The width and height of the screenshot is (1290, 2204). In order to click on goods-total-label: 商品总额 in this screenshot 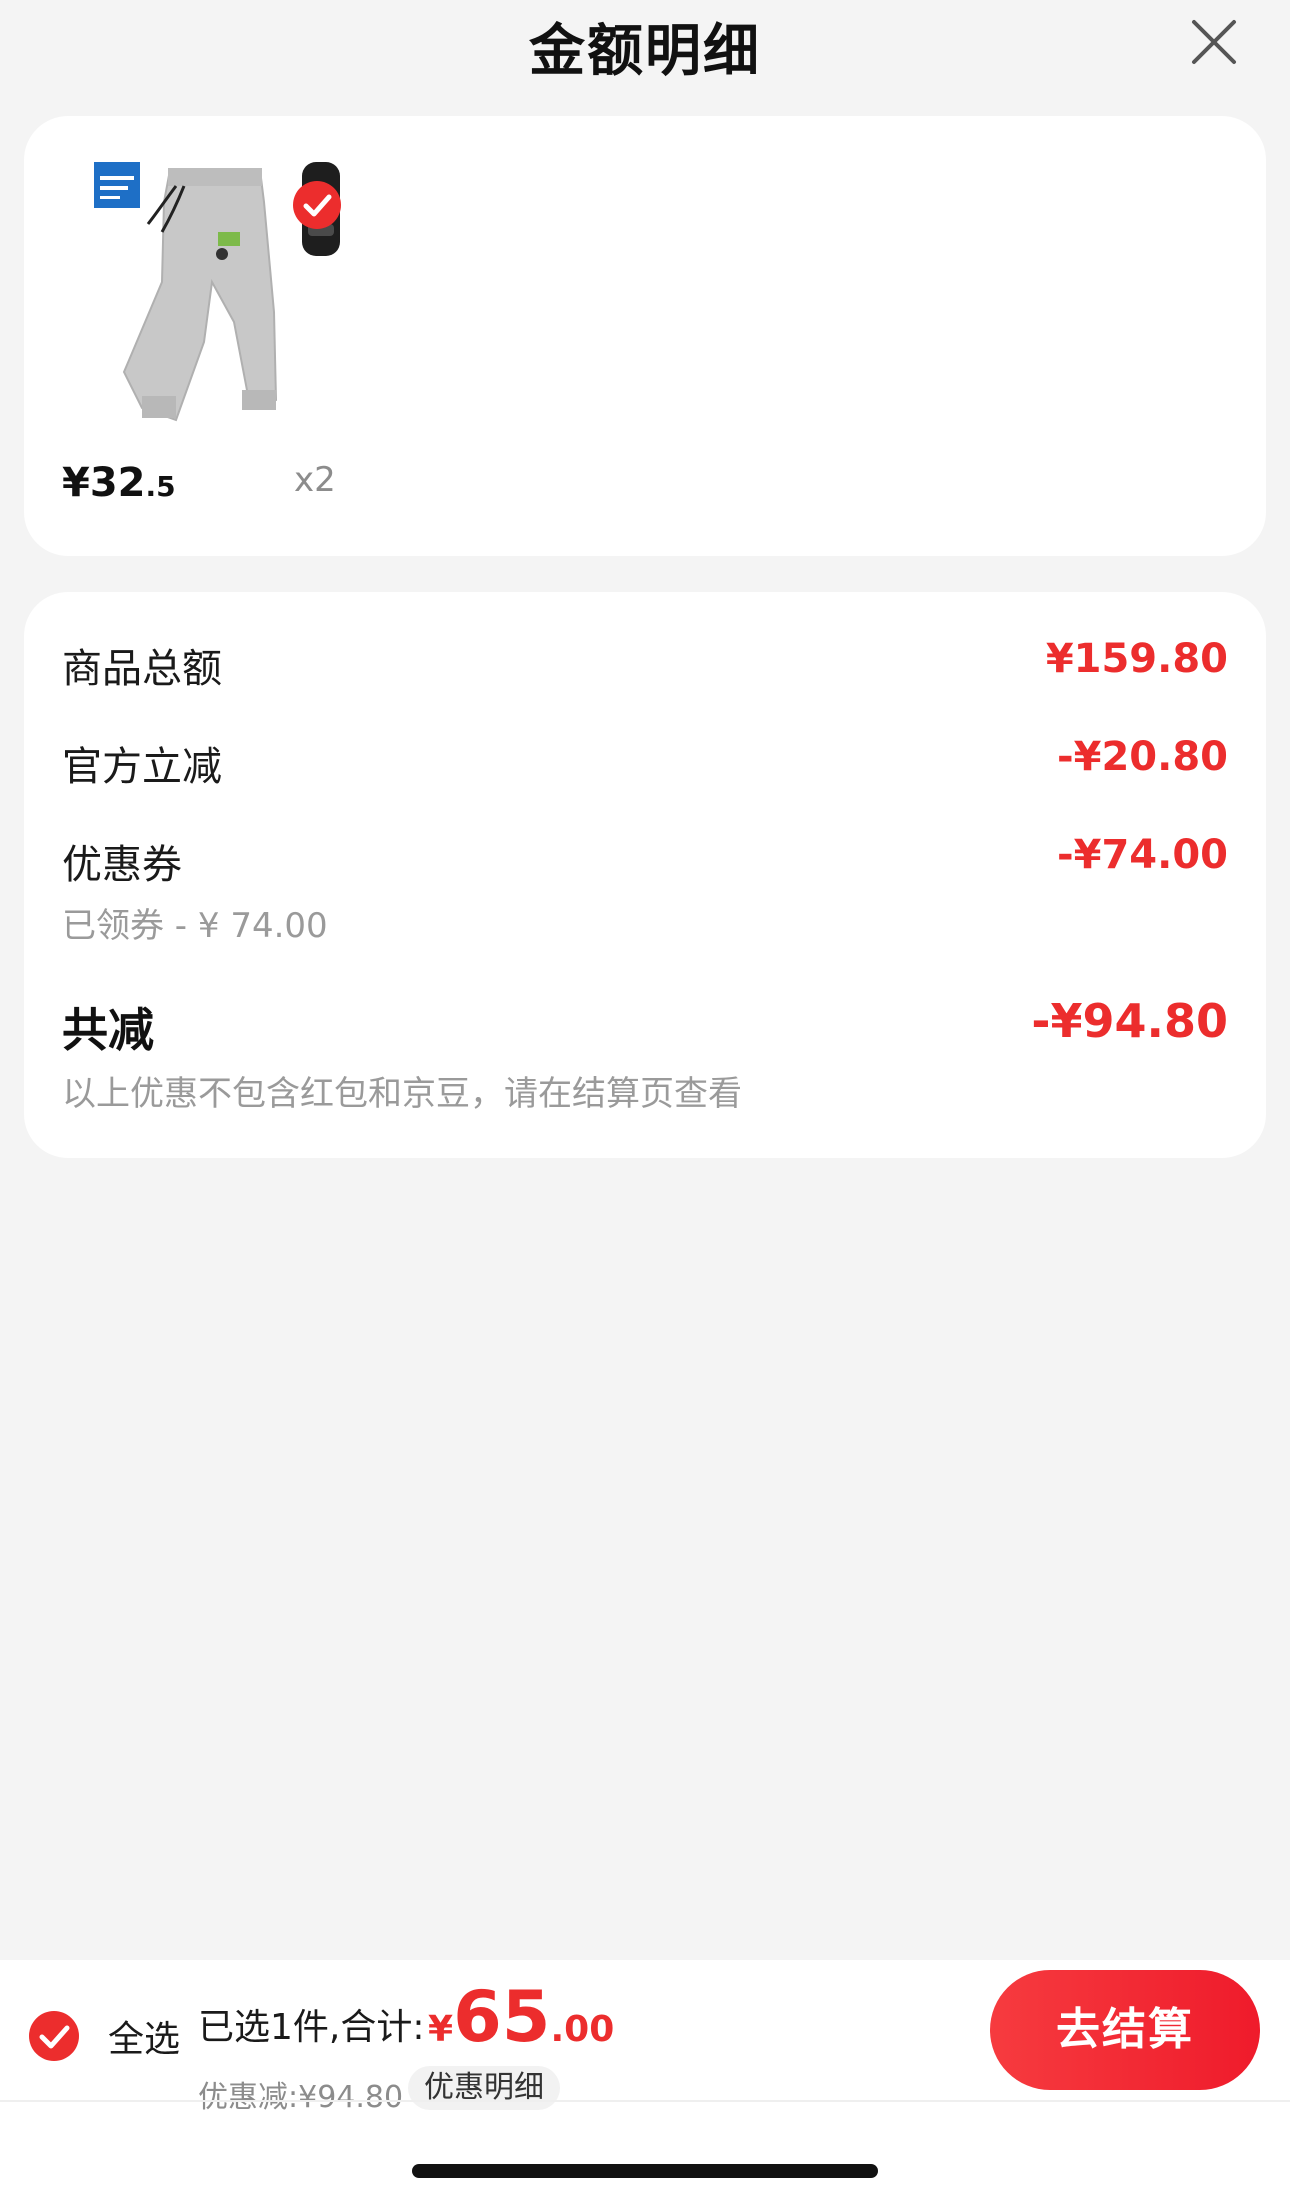, I will do `click(142, 669)`.